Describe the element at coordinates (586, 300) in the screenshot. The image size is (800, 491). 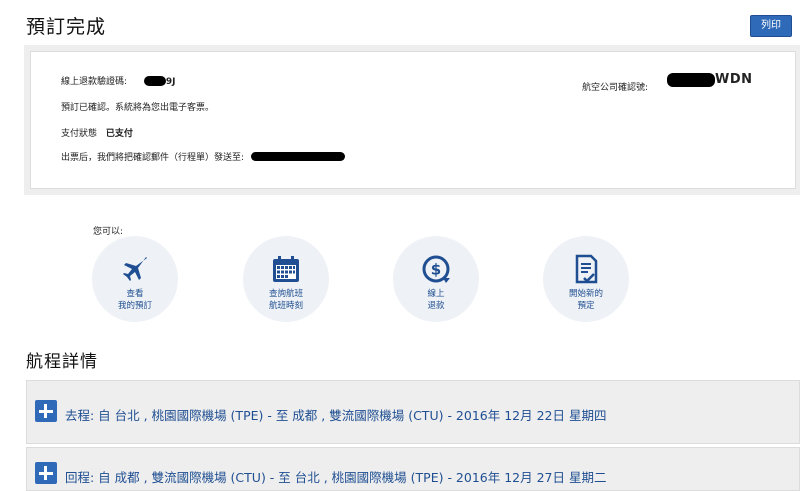
I see `new-booking-label: 開始新的 預定` at that location.